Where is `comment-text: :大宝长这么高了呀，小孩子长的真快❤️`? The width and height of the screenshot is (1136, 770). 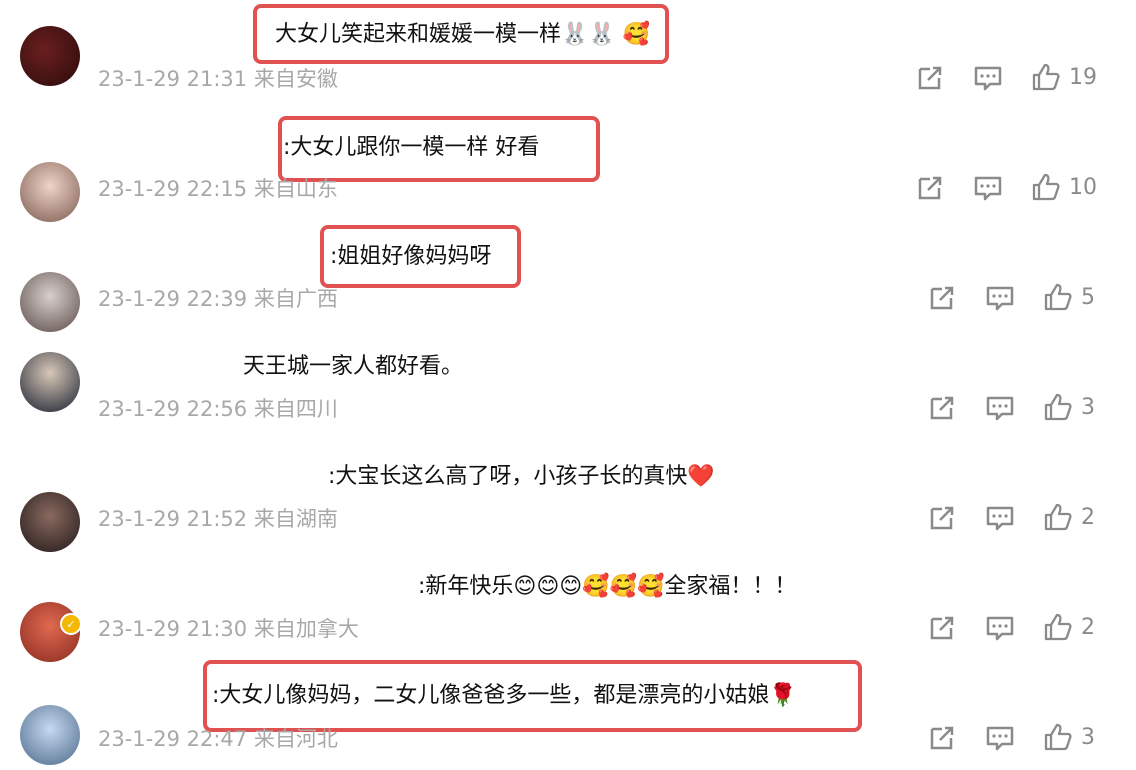
comment-text: :大宝长这么高了呀，小孩子长的真快❤️ is located at coordinates (521, 476).